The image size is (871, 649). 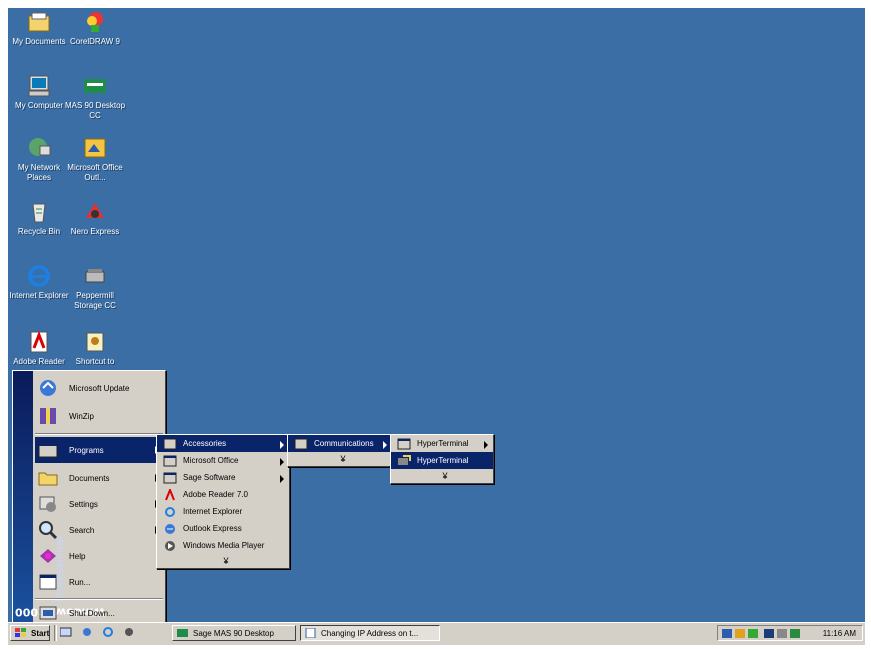 What do you see at coordinates (48, 416) in the screenshot?
I see `winzip-icon` at bounding box center [48, 416].